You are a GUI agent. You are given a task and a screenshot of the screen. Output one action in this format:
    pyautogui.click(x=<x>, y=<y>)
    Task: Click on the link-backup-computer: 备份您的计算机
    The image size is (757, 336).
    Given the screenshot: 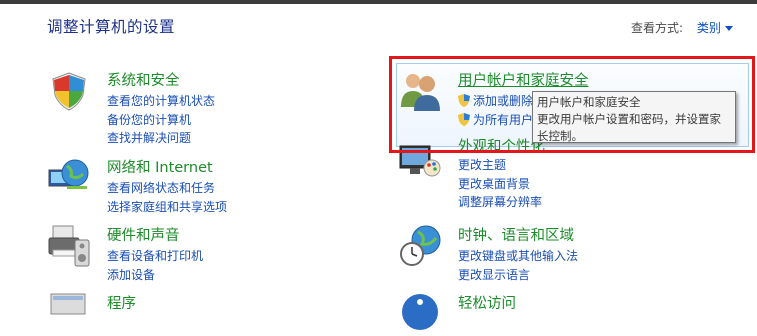 What is the action you would take?
    pyautogui.click(x=161, y=120)
    